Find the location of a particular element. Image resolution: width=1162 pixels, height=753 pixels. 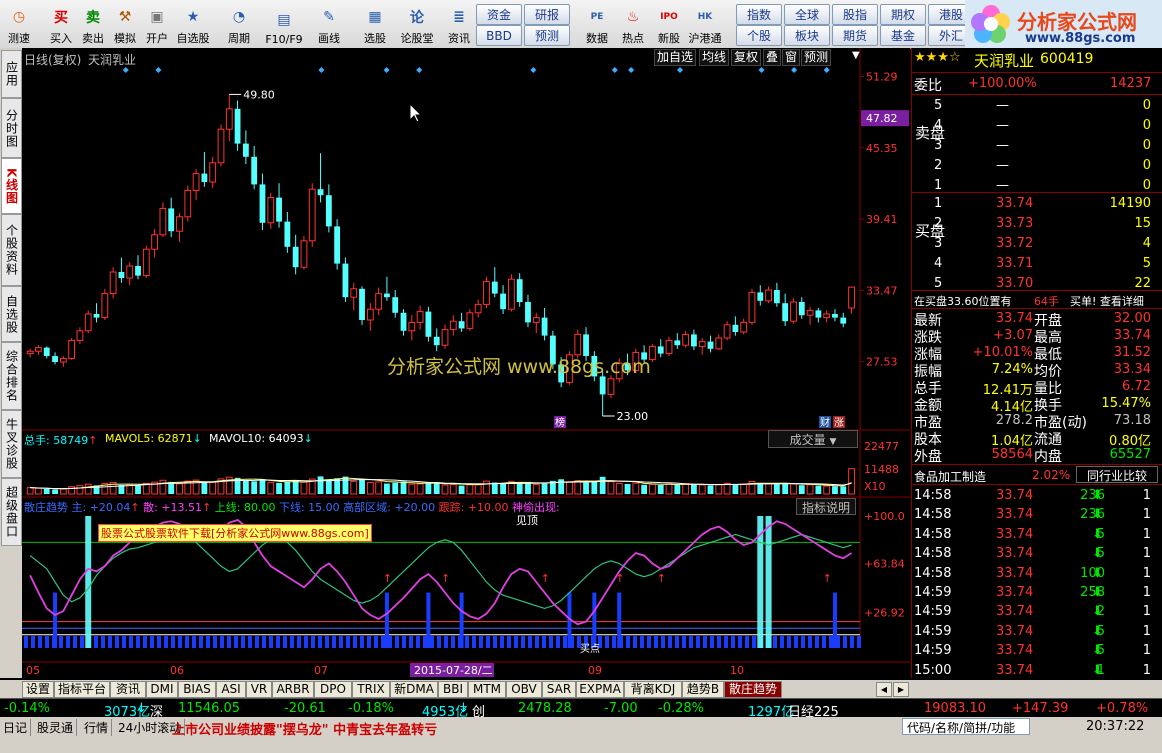

indicator-tab-4: BIAS is located at coordinates (197, 689).